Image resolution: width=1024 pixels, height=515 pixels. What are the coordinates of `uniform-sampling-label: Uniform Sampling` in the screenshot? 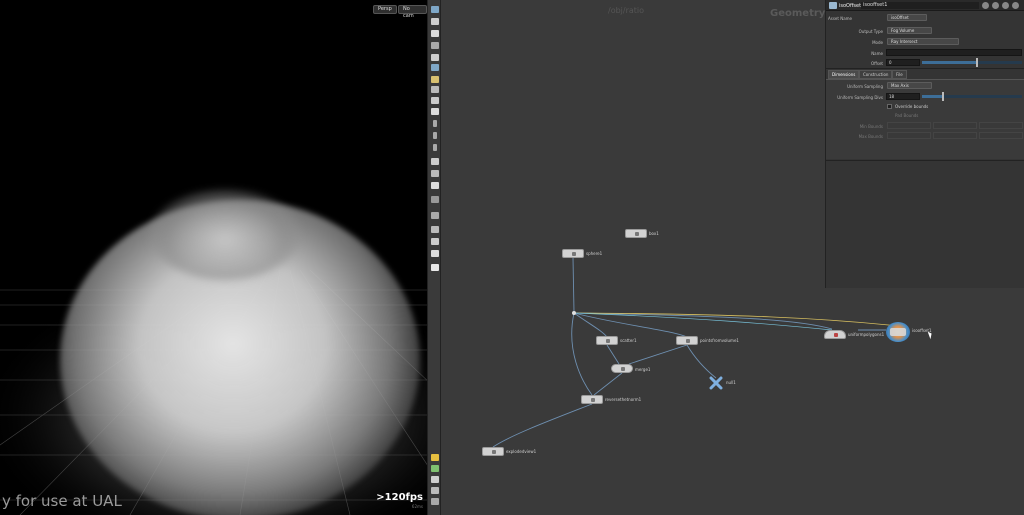 It's located at (865, 86).